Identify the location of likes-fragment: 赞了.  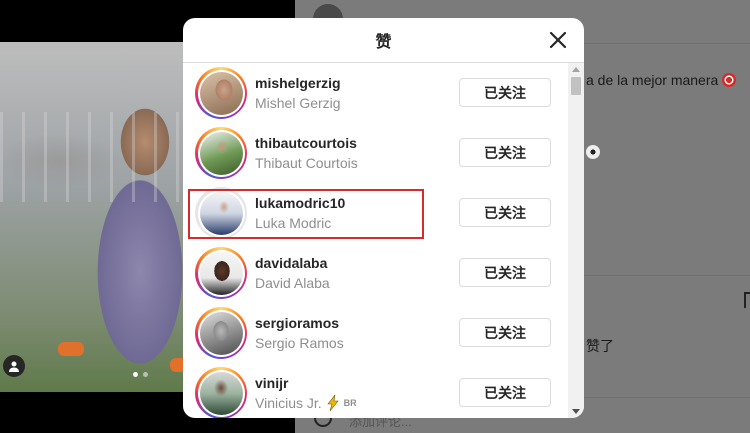
(600, 346).